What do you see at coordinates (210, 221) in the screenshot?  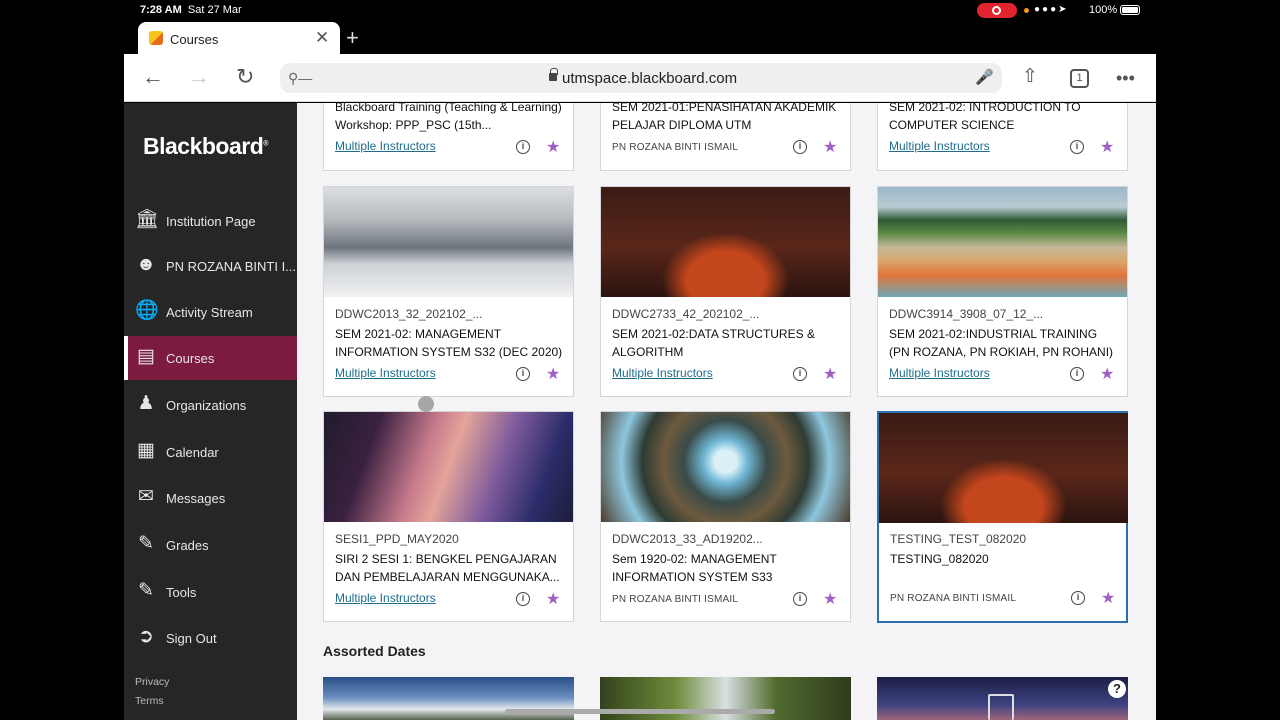 I see `sidebar-item-institution-page: 🏛 Institution Page` at bounding box center [210, 221].